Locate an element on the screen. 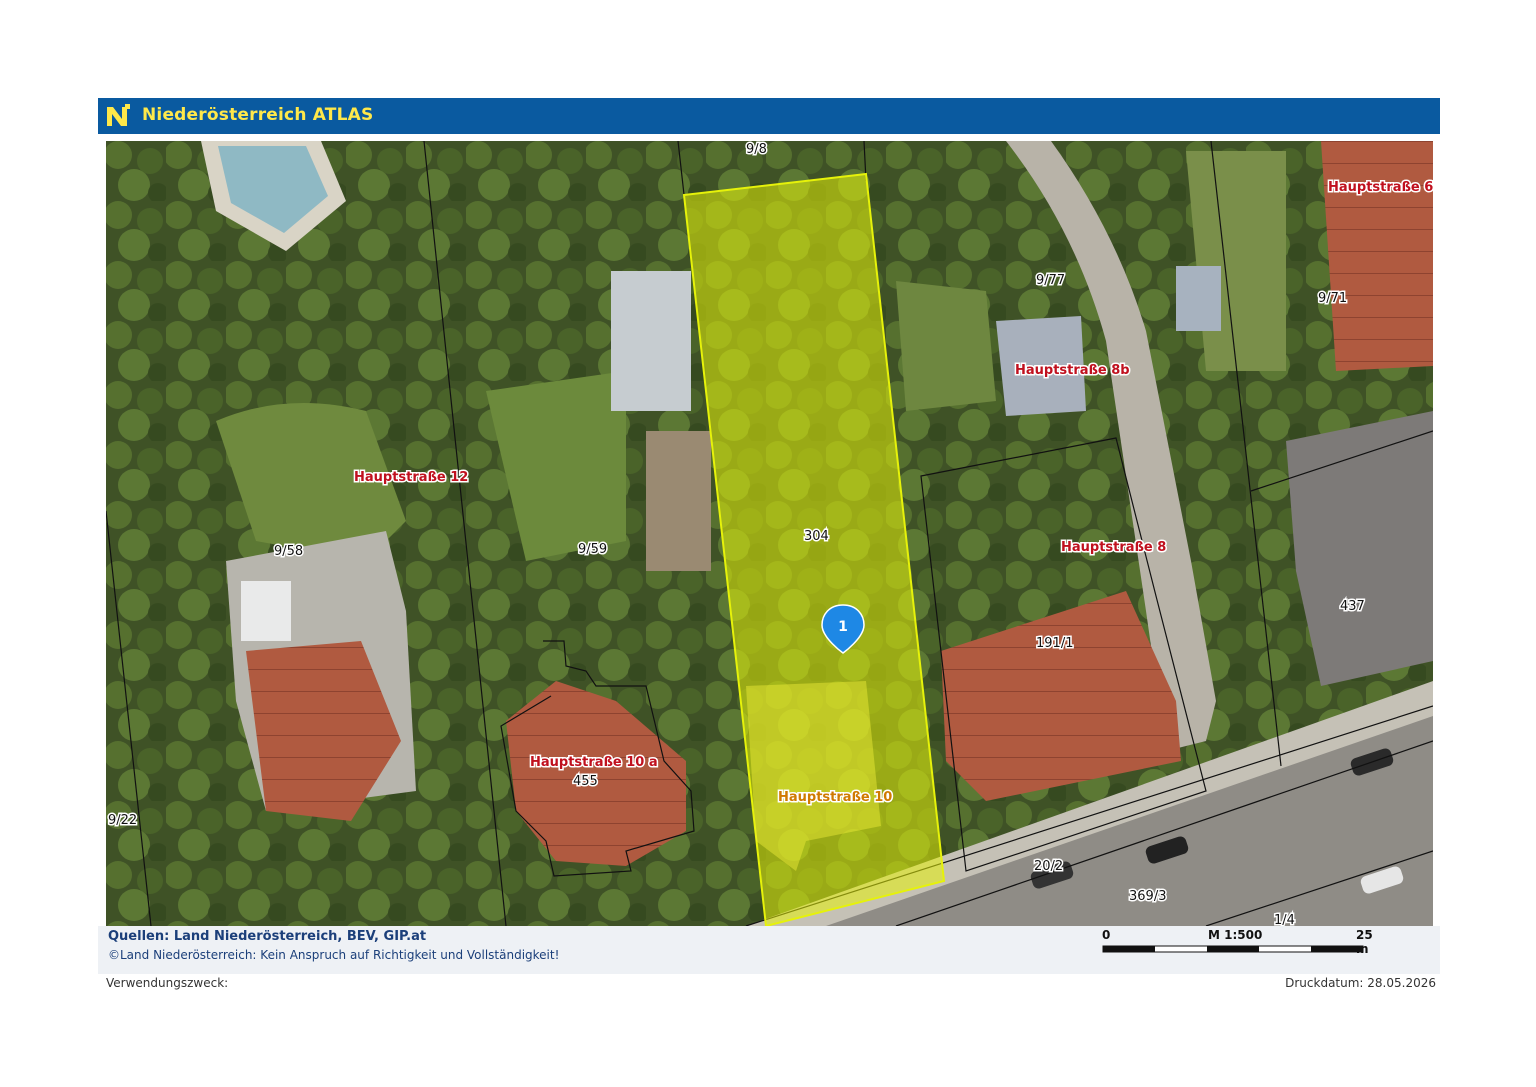 The height and width of the screenshot is (1087, 1536). app-header: Niederösterreich ATLAS is located at coordinates (769, 116).